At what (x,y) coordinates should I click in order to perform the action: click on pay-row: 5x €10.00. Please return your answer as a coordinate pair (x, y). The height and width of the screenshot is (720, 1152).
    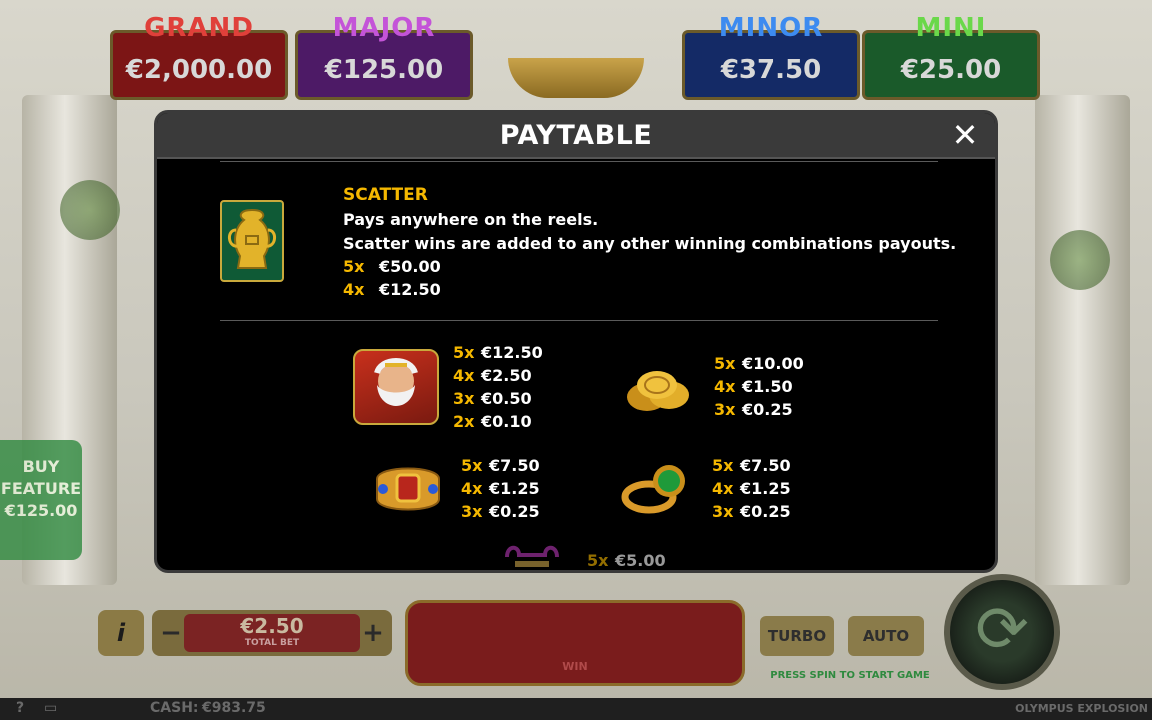
    Looking at the image, I should click on (759, 363).